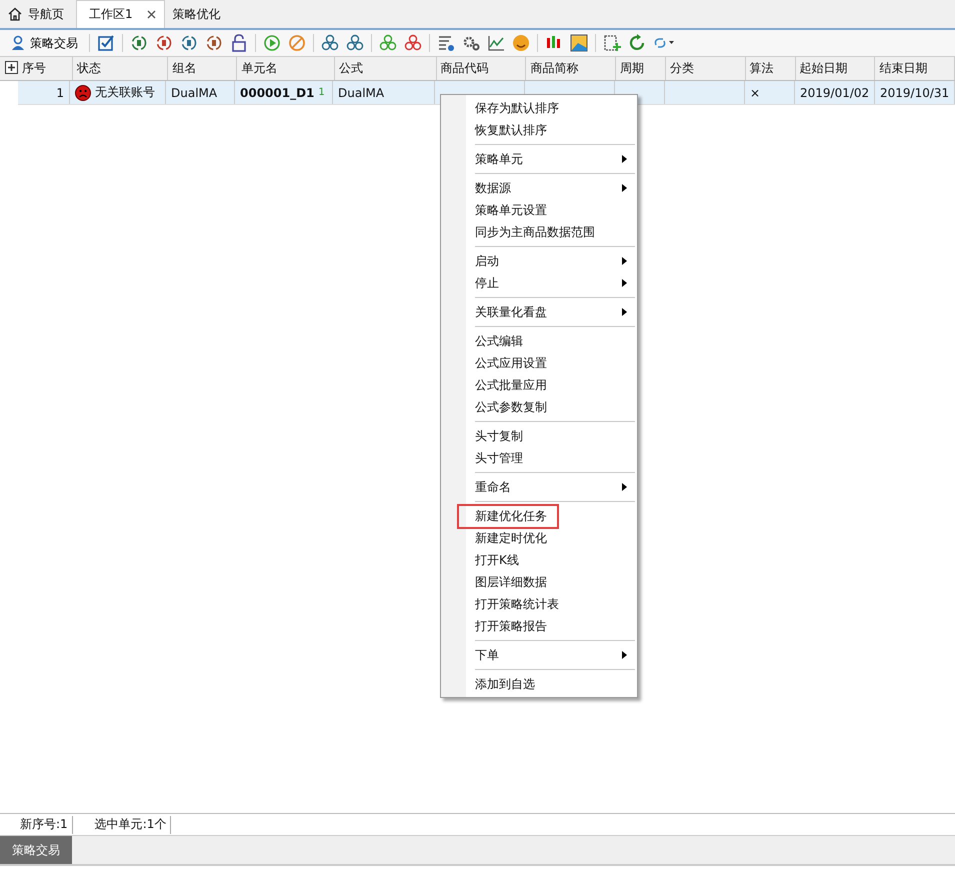  What do you see at coordinates (198, 14) in the screenshot?
I see `tab: 策略优化` at bounding box center [198, 14].